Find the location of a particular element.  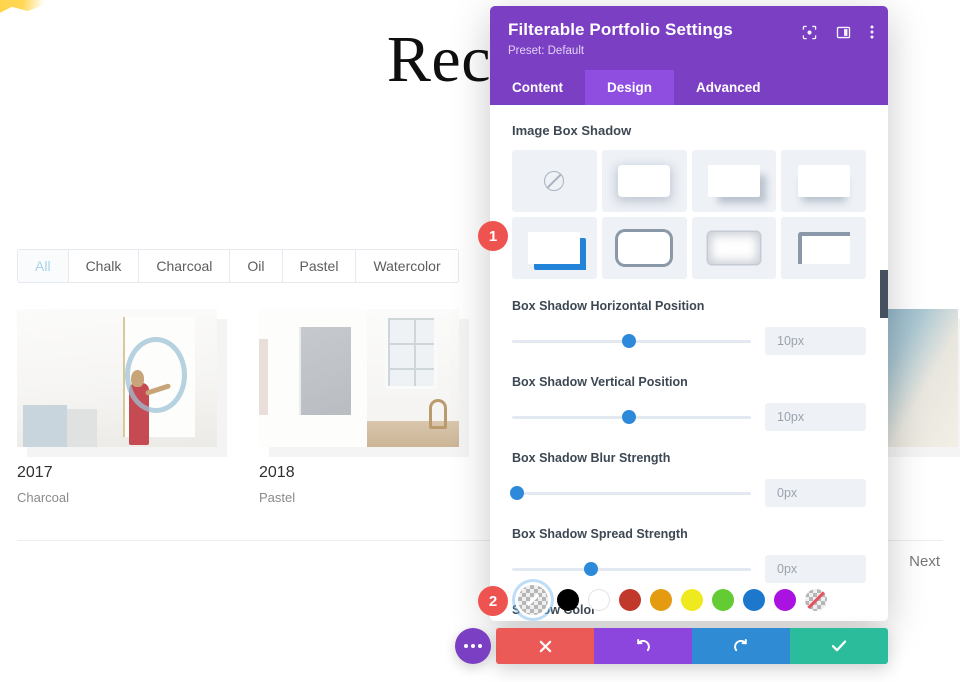

blur-strength-value: 0px is located at coordinates (815, 493).